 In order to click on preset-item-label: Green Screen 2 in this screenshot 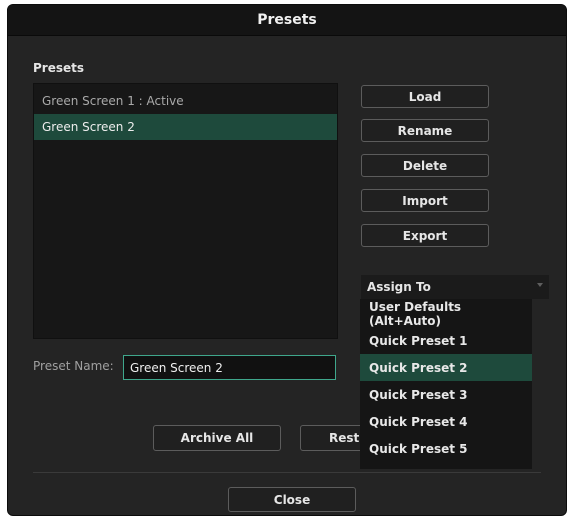, I will do `click(88, 127)`.